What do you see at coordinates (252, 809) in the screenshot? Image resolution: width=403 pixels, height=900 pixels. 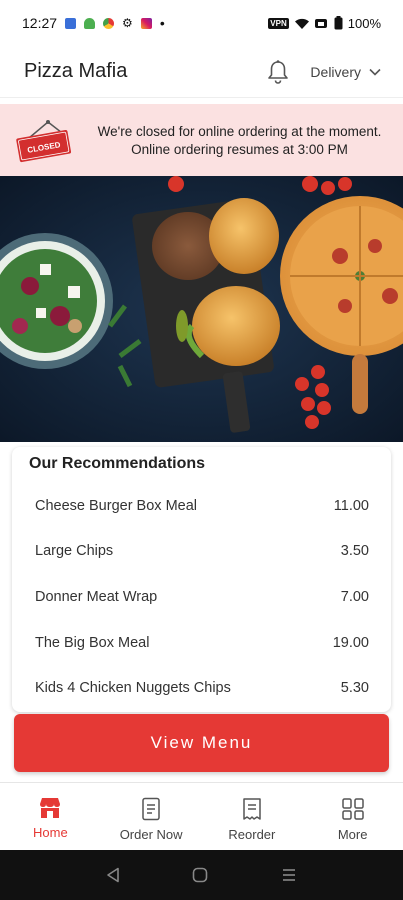 I see `reorder-icon` at bounding box center [252, 809].